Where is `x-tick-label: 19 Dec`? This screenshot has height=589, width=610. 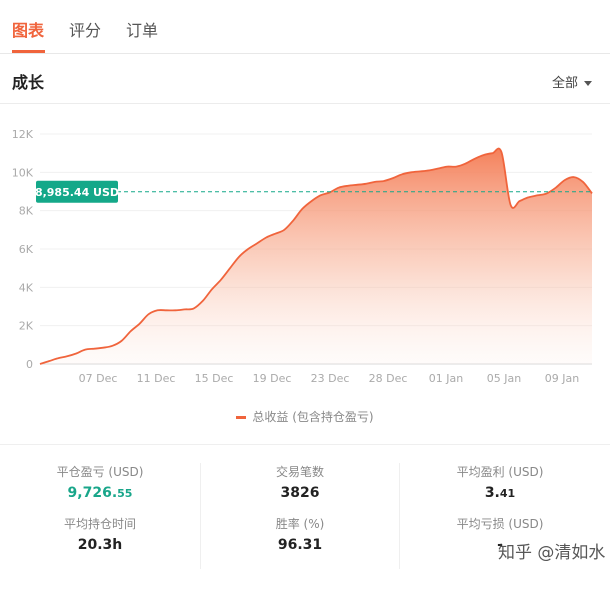
x-tick-label: 19 Dec is located at coordinates (272, 378).